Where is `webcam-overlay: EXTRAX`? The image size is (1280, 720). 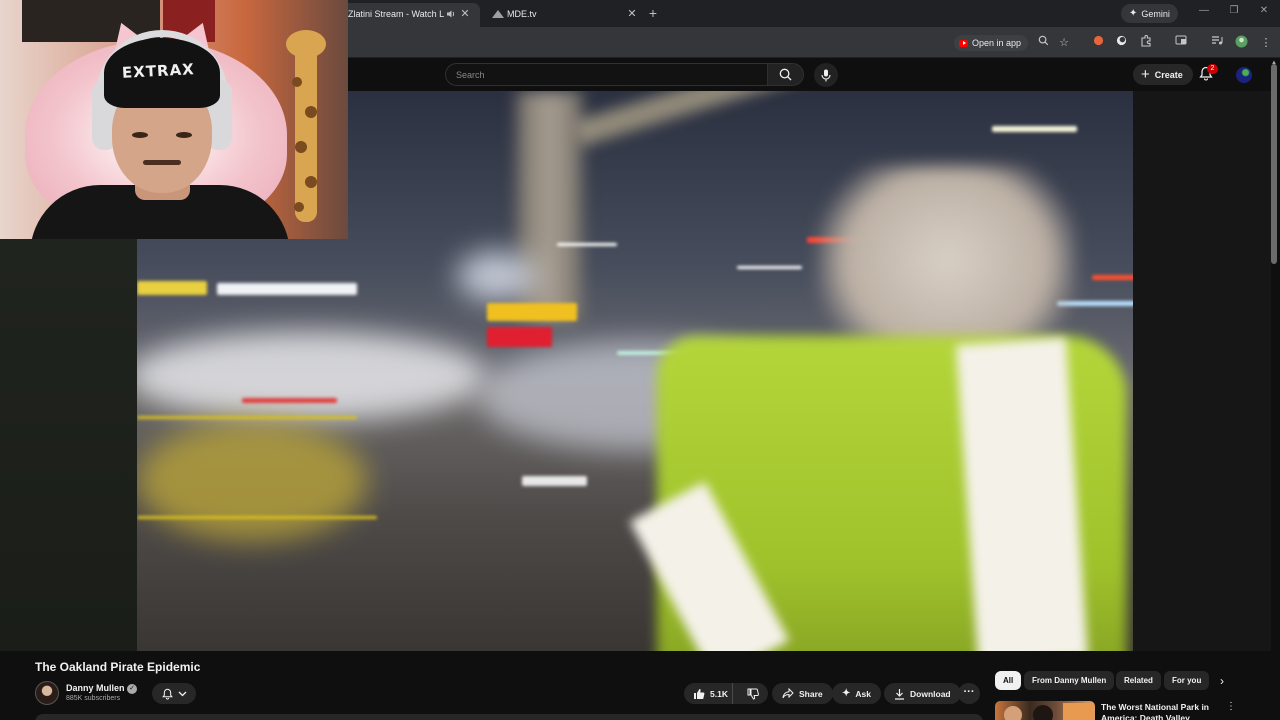 webcam-overlay: EXTRAX is located at coordinates (174, 119).